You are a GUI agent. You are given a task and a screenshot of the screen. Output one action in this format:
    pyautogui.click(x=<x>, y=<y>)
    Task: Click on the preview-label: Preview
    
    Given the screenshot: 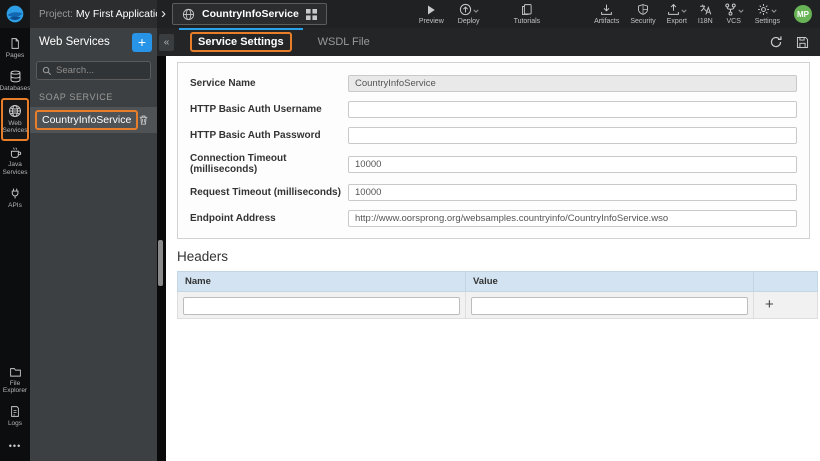 What is the action you would take?
    pyautogui.click(x=431, y=21)
    